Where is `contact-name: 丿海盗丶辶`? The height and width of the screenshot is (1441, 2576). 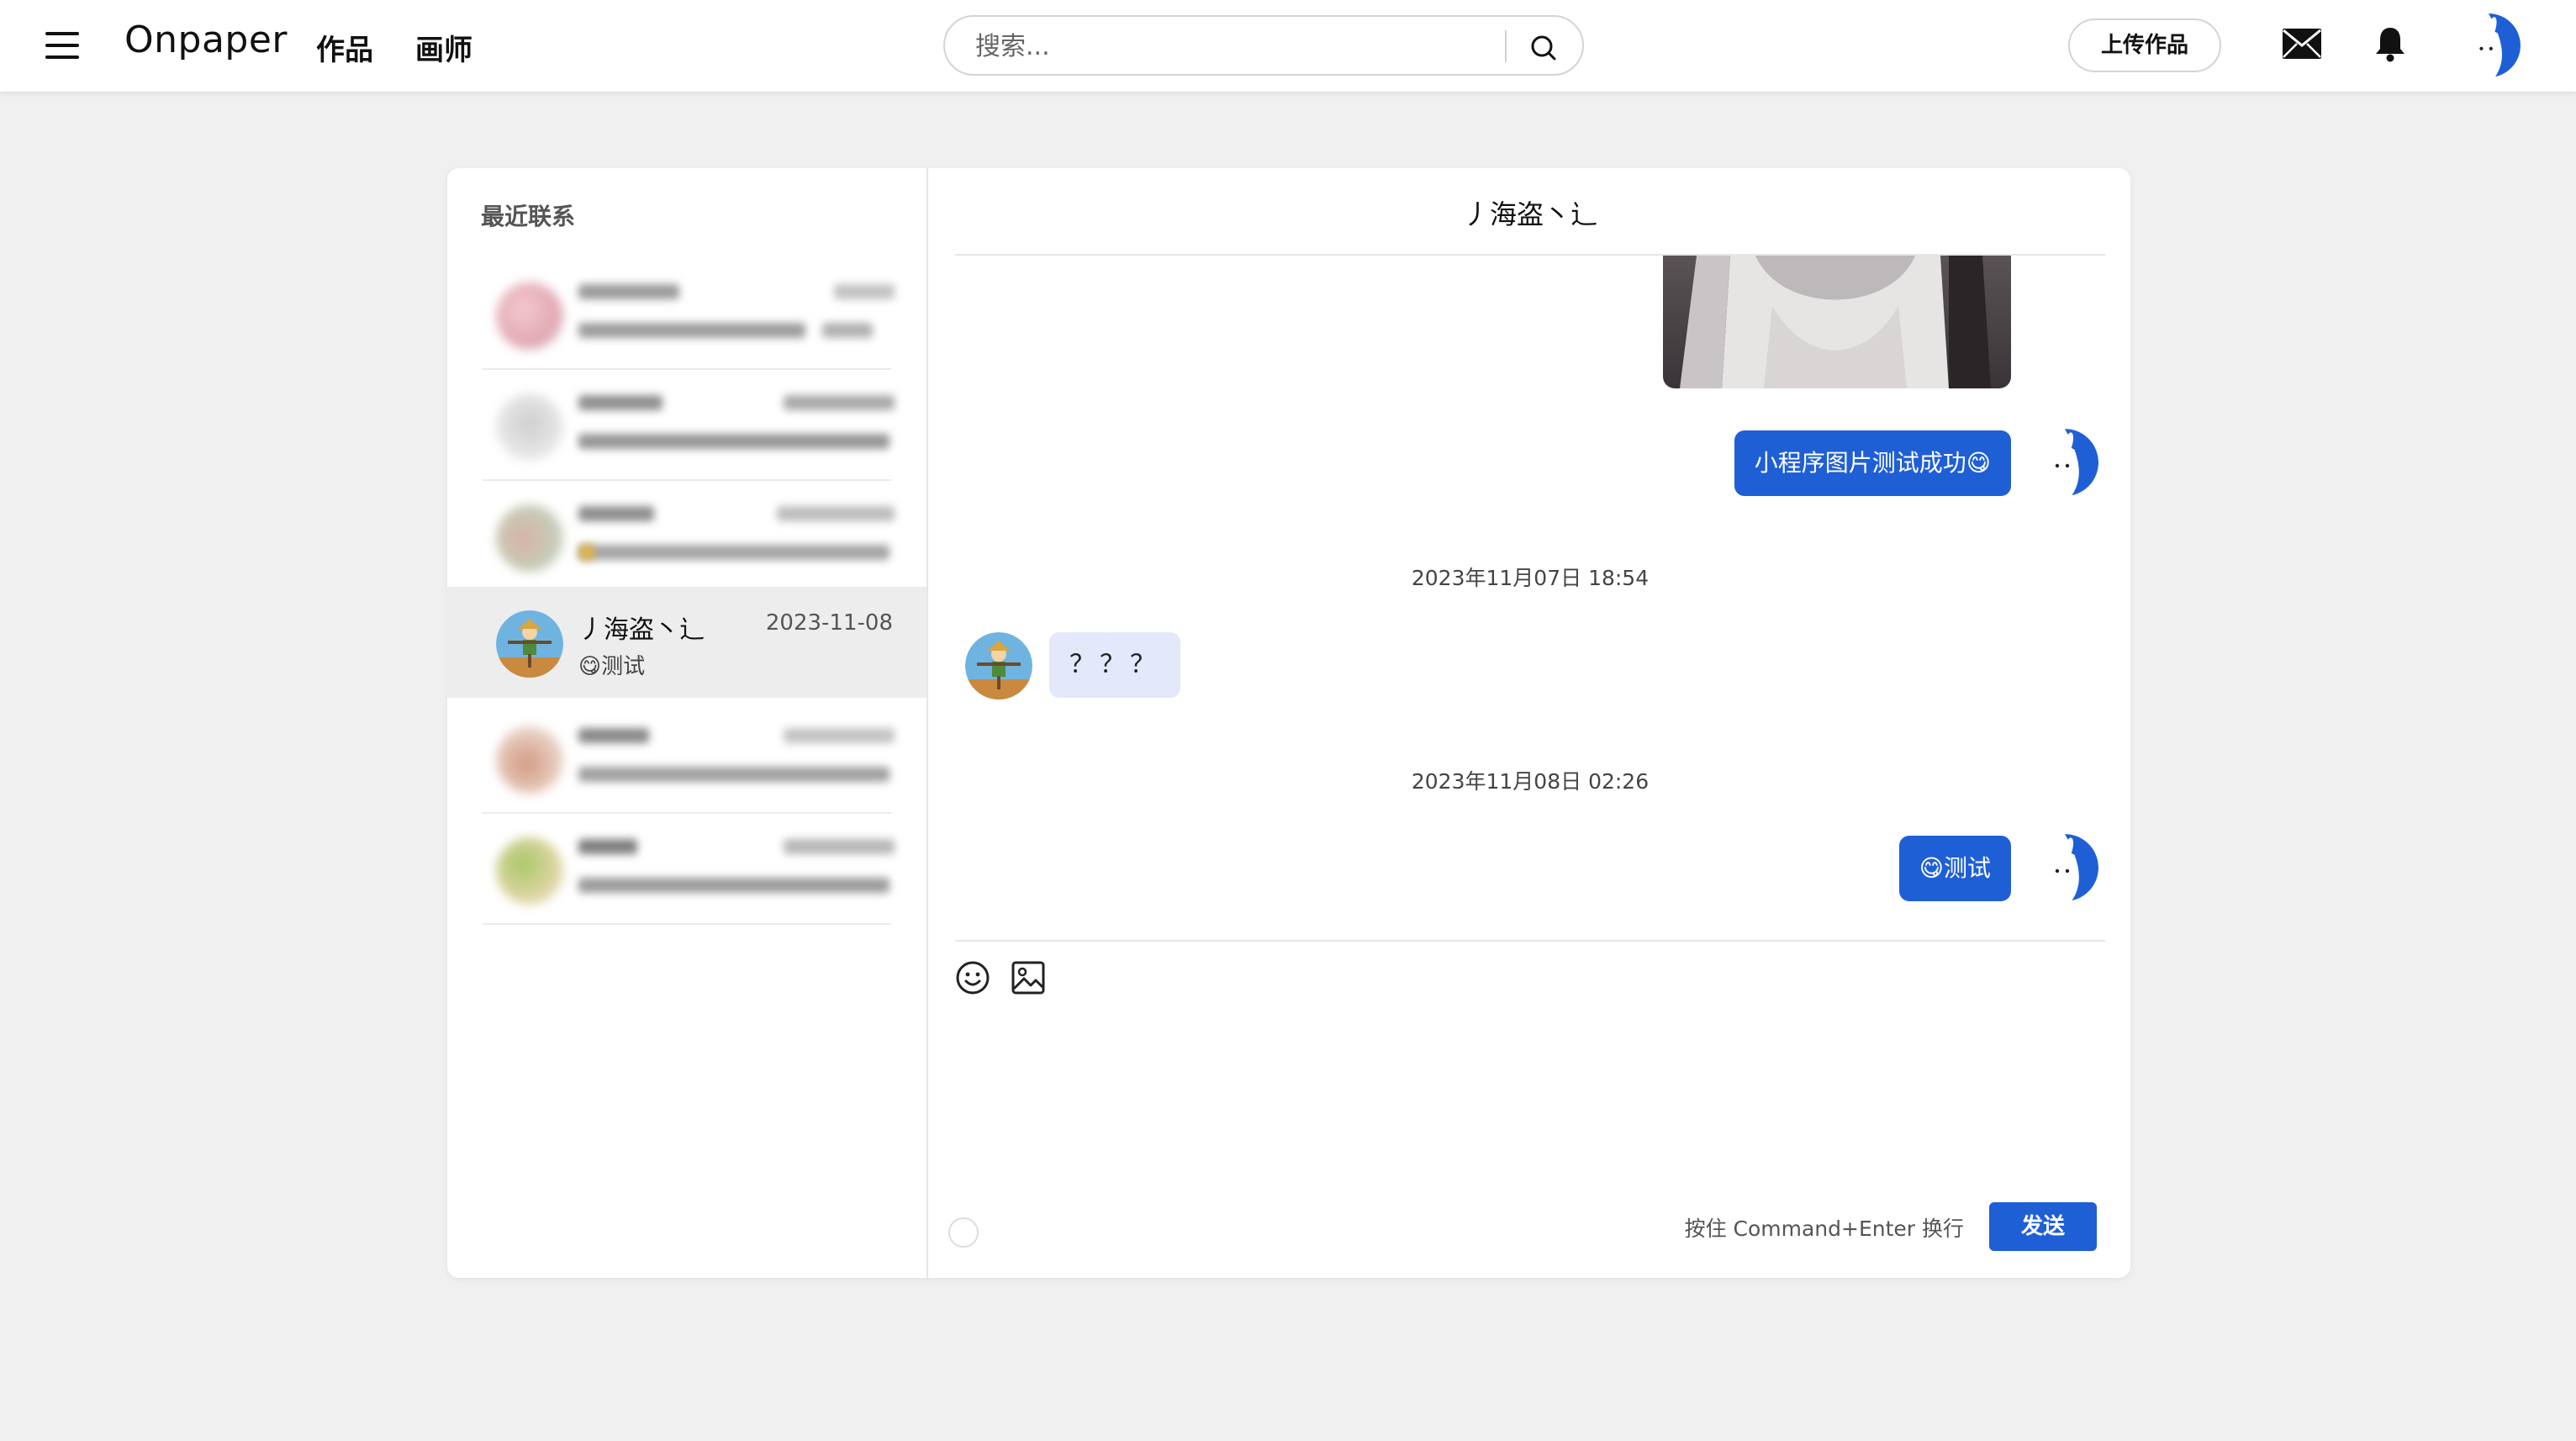 contact-name: 丿海盗丶辶 is located at coordinates (641, 630).